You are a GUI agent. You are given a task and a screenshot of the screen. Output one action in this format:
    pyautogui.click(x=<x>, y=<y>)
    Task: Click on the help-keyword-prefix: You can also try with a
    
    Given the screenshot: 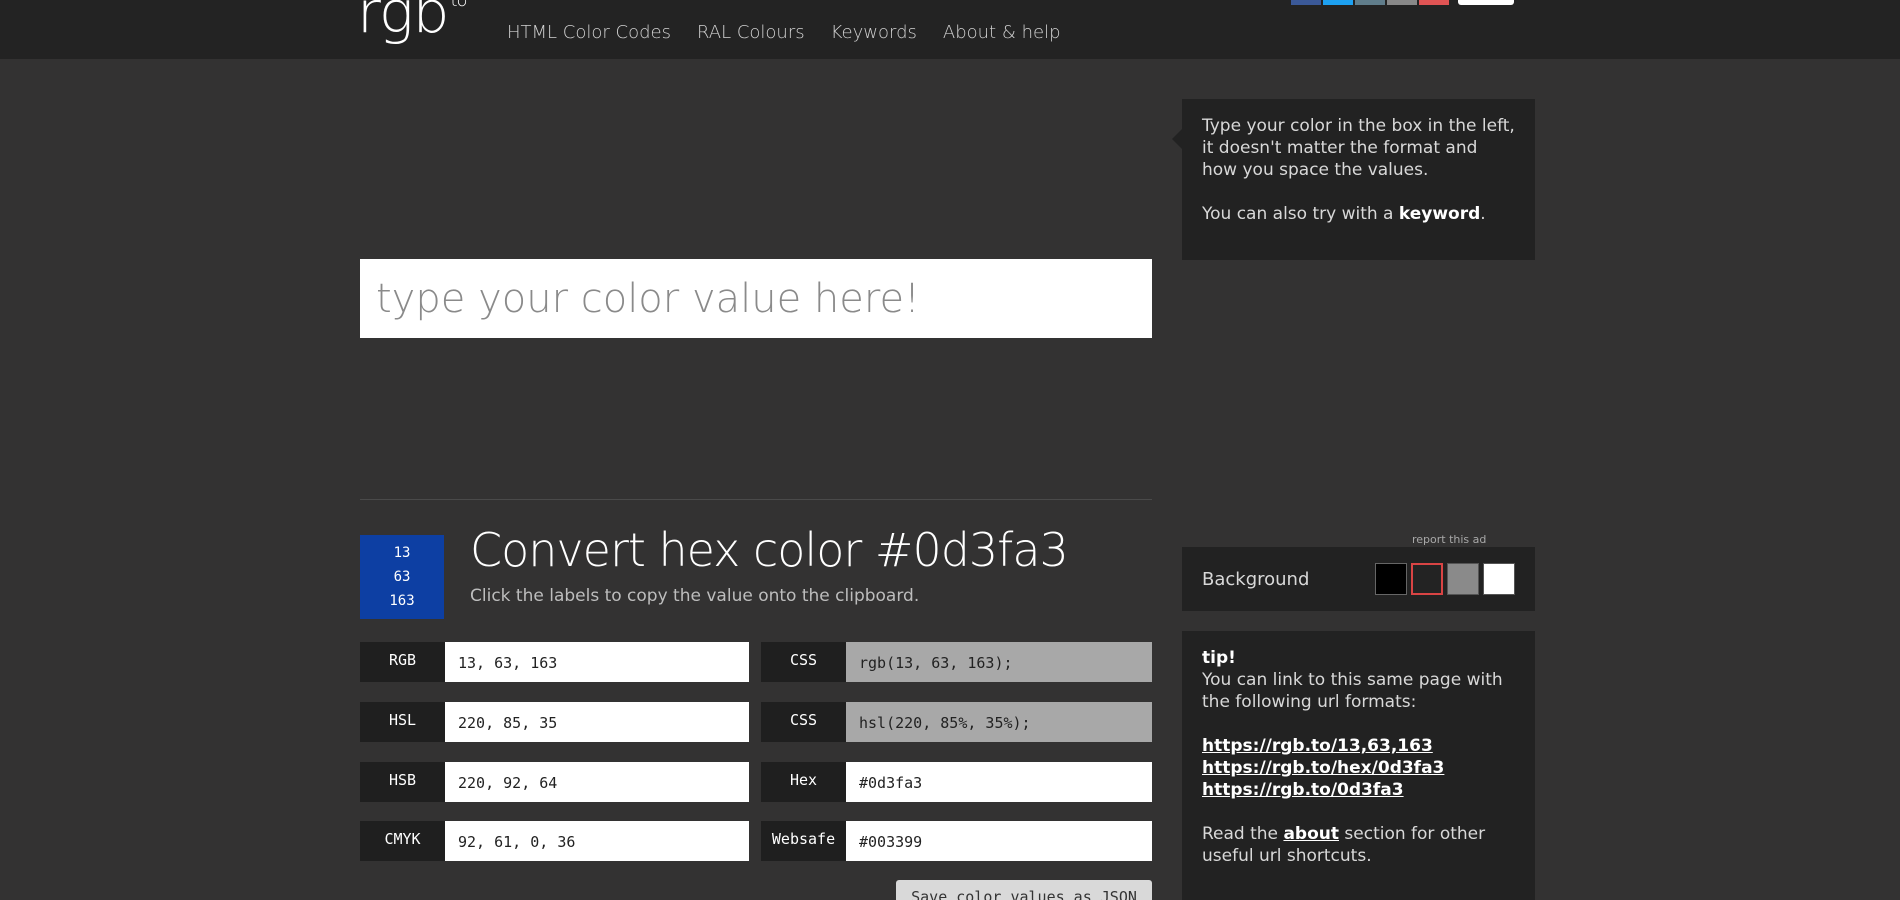 What is the action you would take?
    pyautogui.click(x=1300, y=214)
    